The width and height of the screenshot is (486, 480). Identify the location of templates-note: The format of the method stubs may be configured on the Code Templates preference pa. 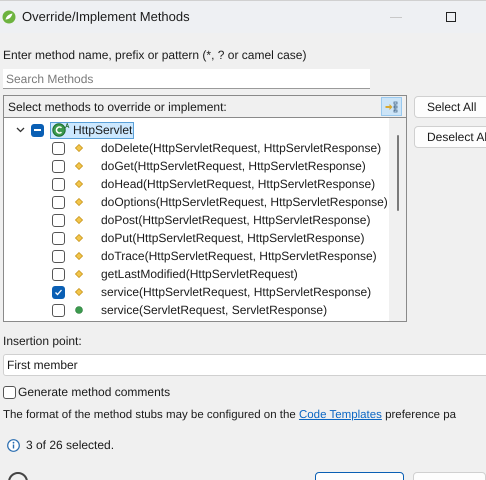
(230, 415).